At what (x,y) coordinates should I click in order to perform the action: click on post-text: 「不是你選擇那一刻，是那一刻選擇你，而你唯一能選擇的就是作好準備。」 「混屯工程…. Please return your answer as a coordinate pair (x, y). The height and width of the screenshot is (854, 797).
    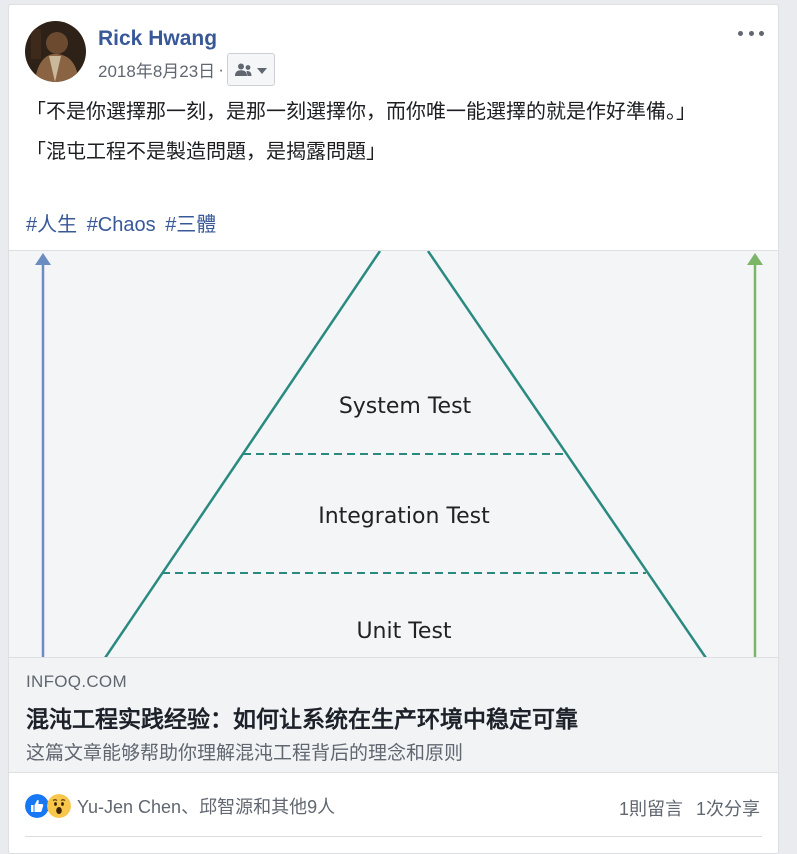
    Looking at the image, I should click on (393, 137).